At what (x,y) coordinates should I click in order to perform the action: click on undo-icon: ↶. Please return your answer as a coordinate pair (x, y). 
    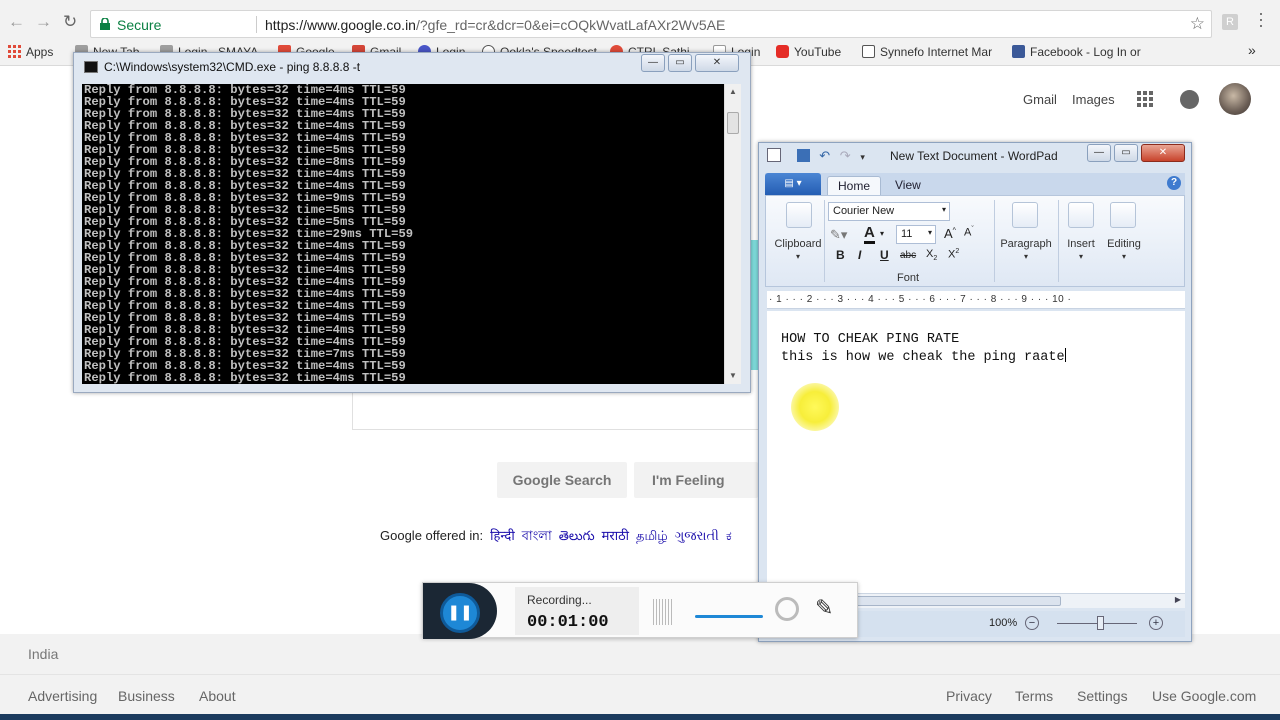
    Looking at the image, I should click on (824, 155).